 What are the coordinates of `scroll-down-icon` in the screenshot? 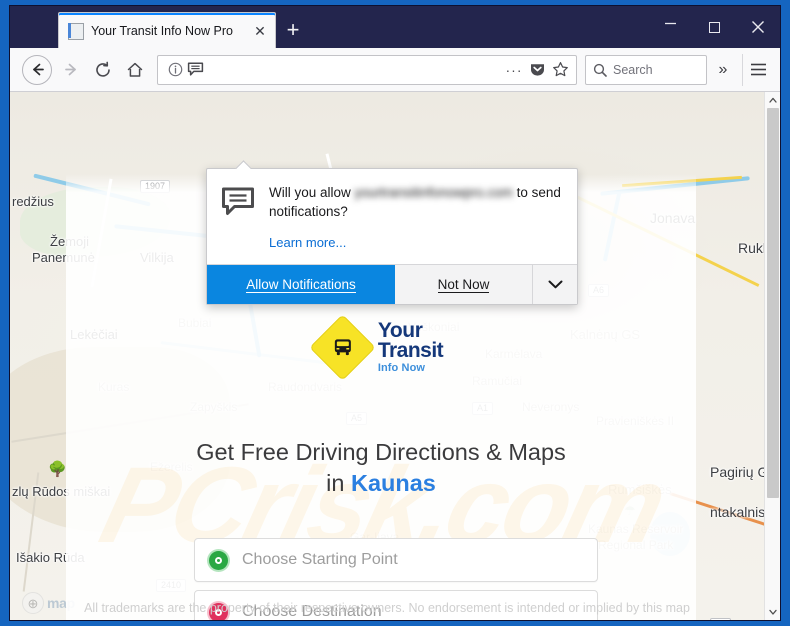 It's located at (772, 612).